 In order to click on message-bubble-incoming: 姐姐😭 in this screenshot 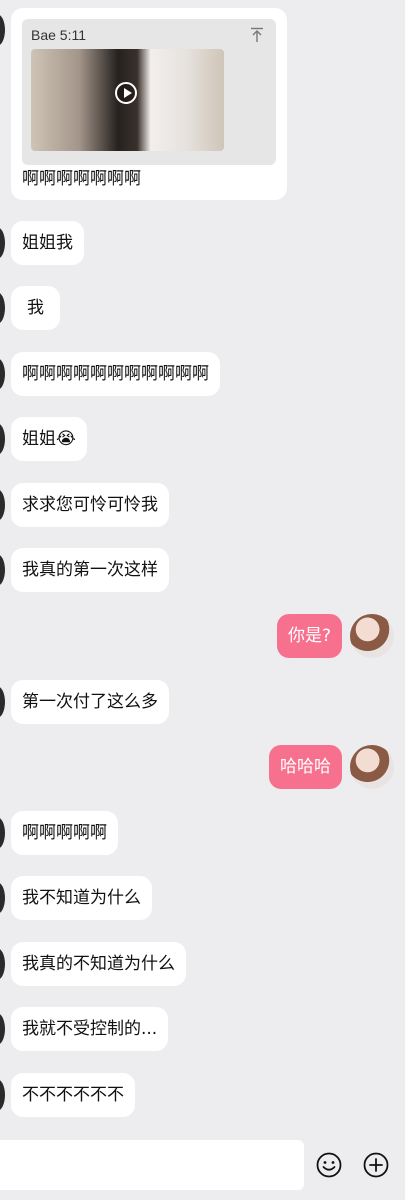, I will do `click(49, 439)`.